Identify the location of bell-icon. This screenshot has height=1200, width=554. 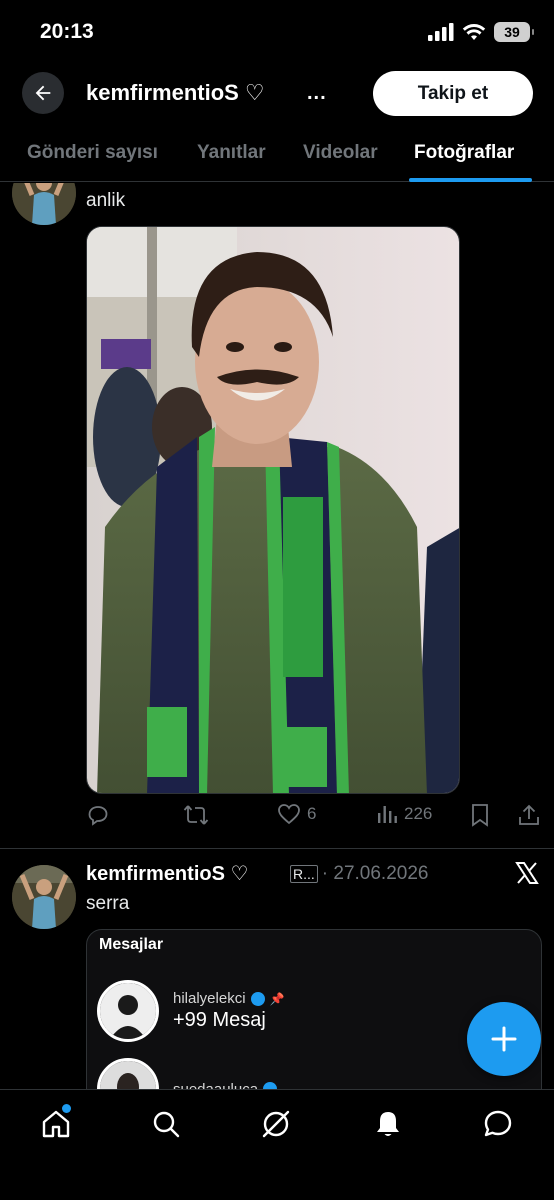
(388, 1124).